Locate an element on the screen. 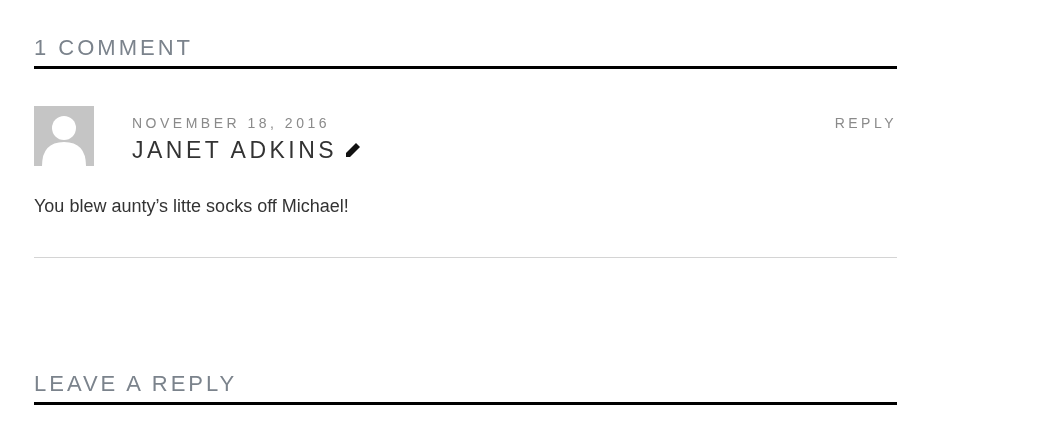  reply-link: REPLY is located at coordinates (865, 123).